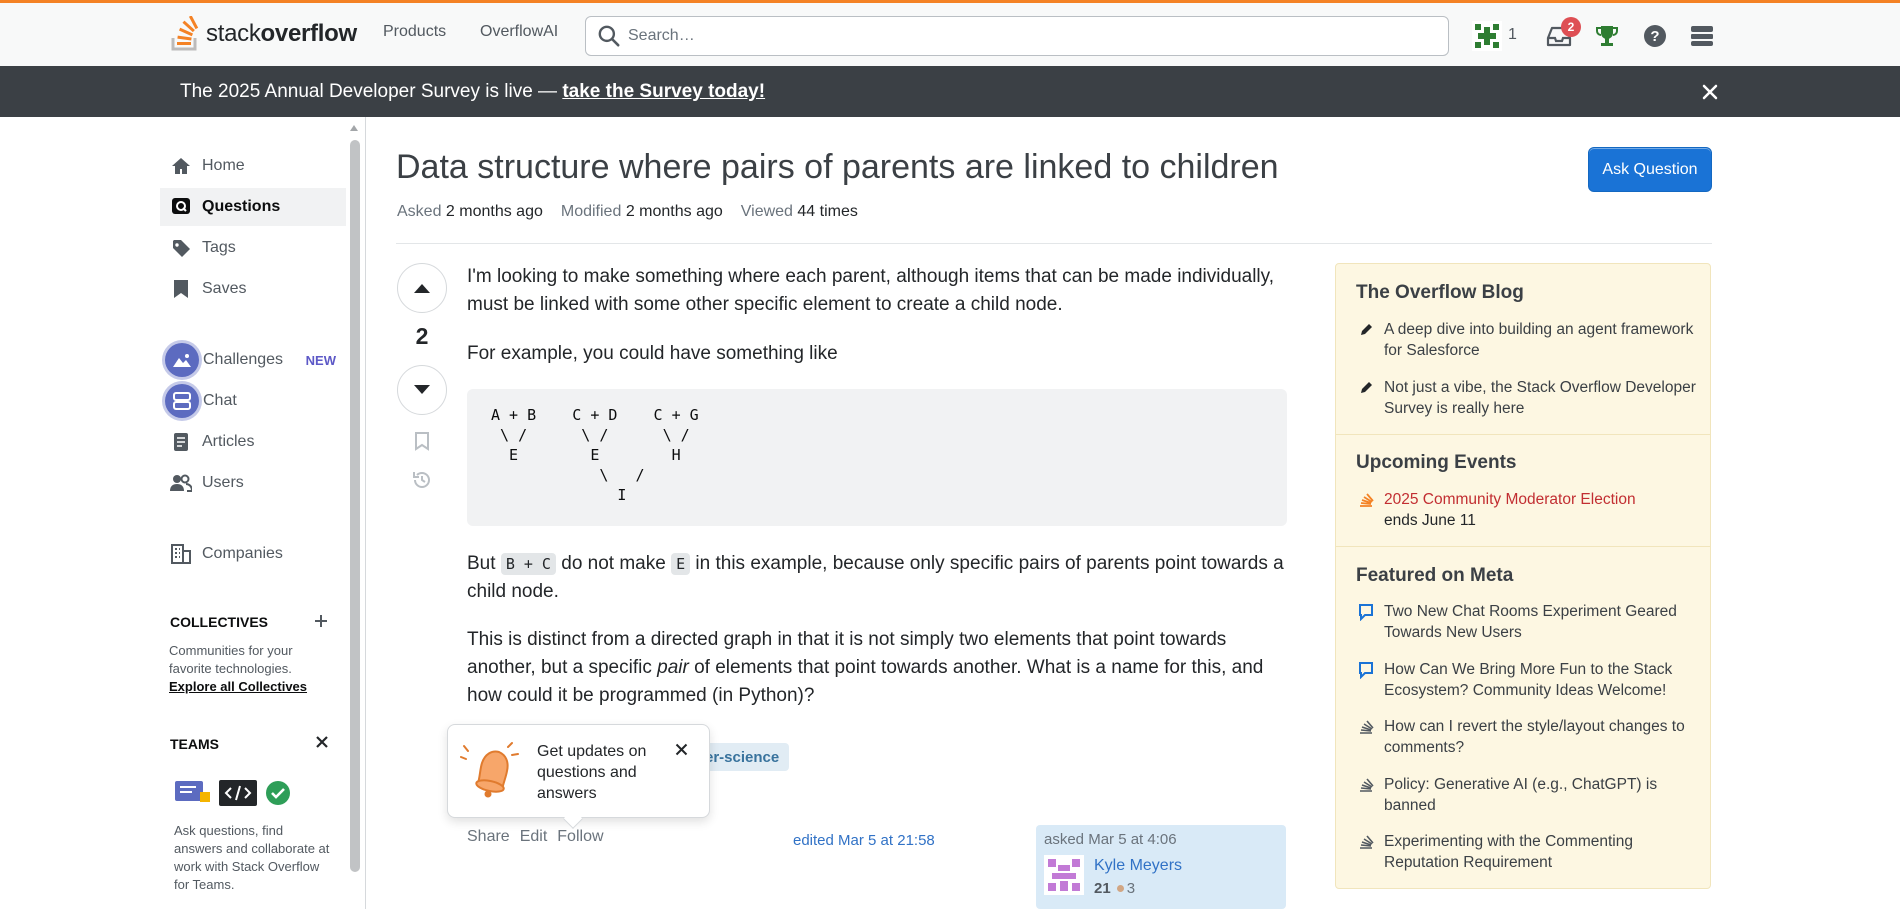 Image resolution: width=1900 pixels, height=909 pixels. I want to click on new-badge: NEW, so click(320, 360).